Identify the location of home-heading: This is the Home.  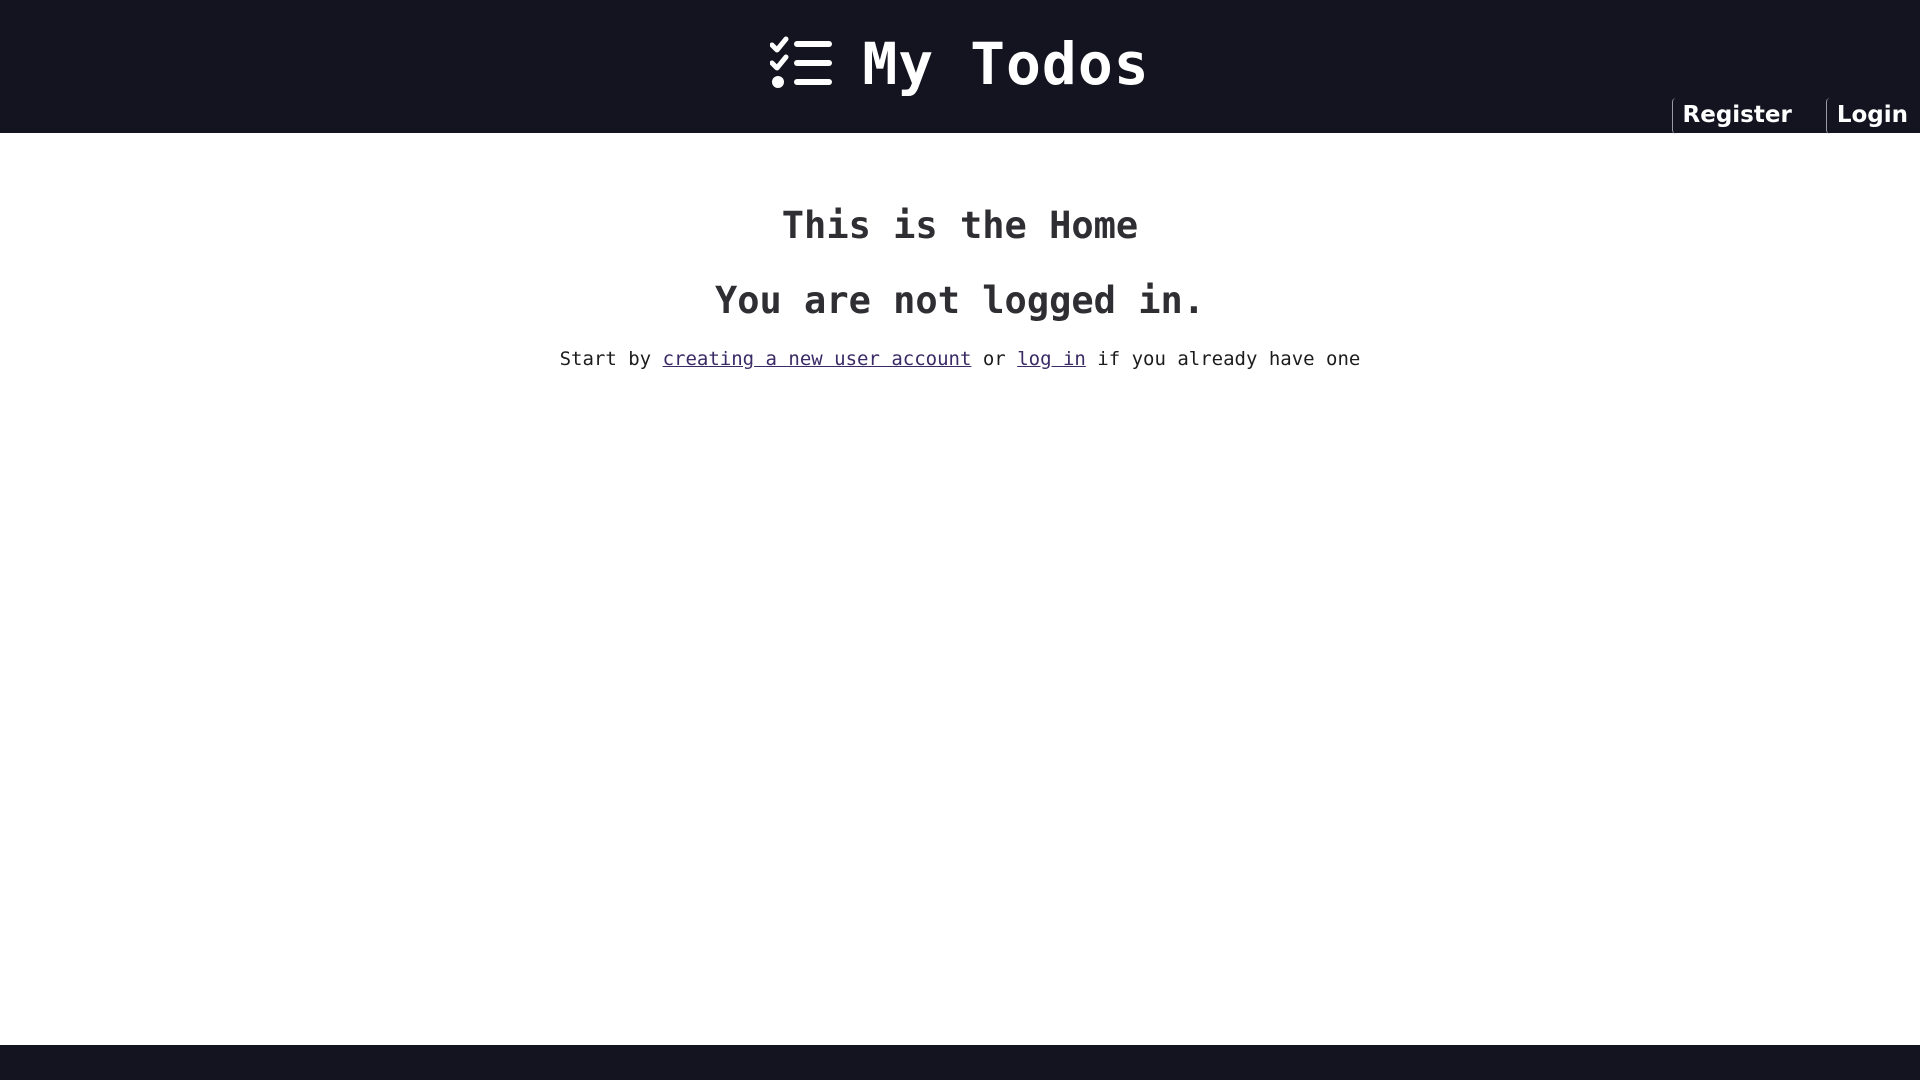
(960, 225).